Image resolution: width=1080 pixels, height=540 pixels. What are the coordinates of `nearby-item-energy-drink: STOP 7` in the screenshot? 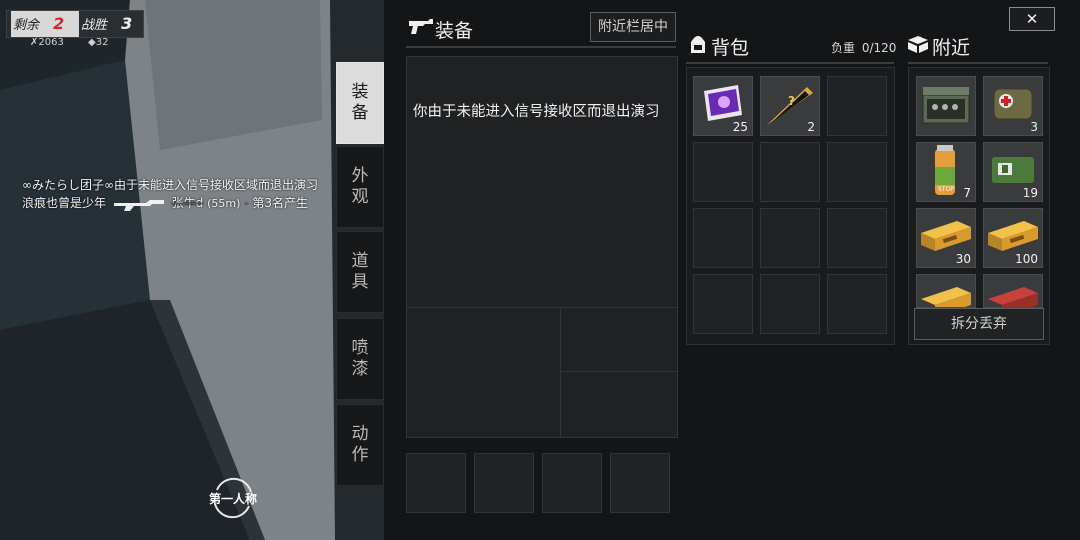 It's located at (946, 172).